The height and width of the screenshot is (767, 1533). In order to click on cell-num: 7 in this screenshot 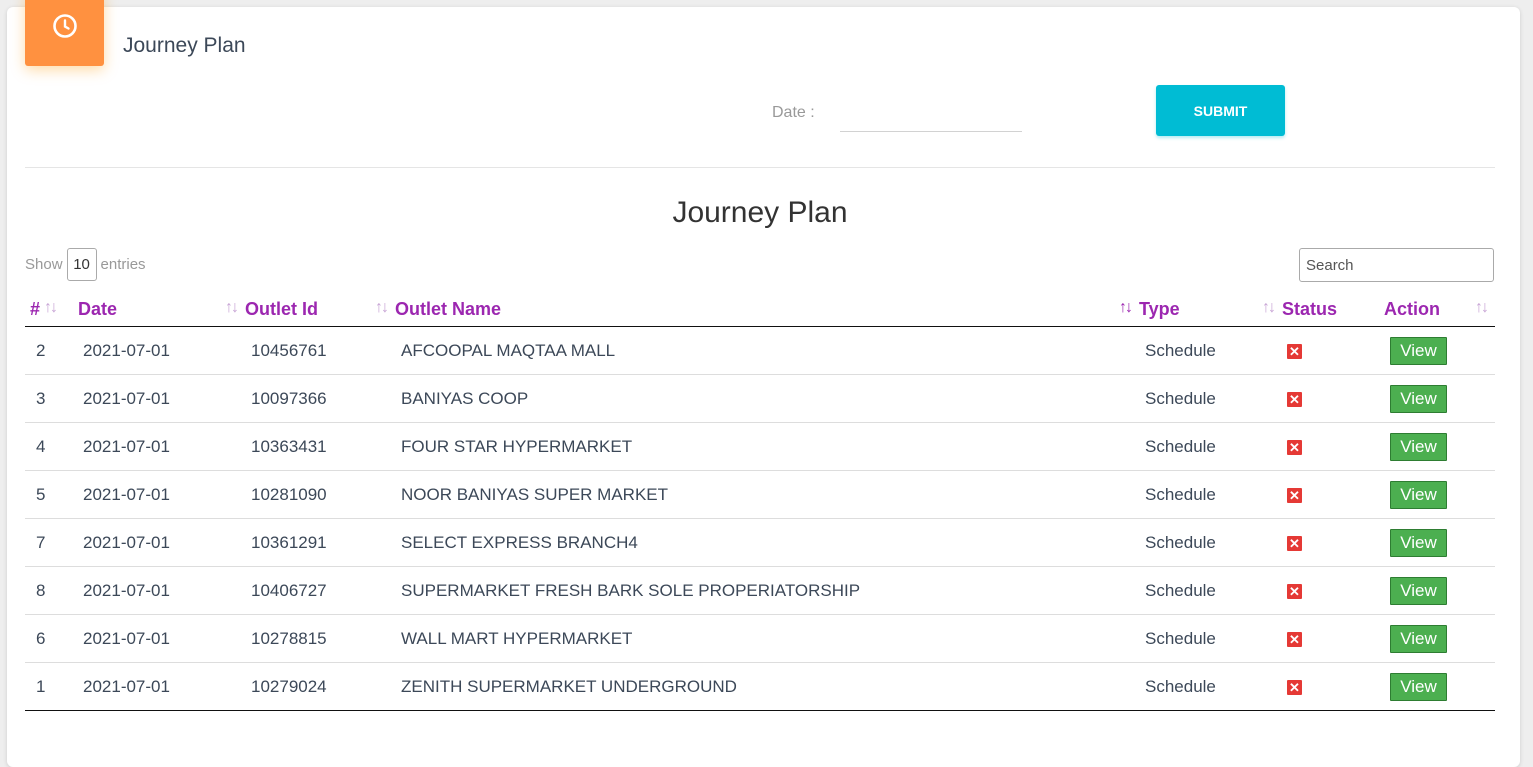, I will do `click(51, 542)`.